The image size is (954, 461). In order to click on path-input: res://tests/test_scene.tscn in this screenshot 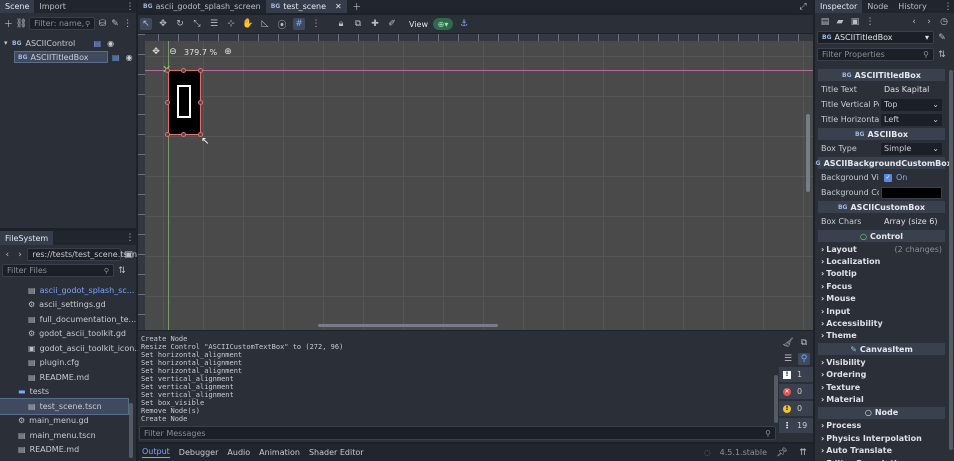, I will do `click(82, 254)`.